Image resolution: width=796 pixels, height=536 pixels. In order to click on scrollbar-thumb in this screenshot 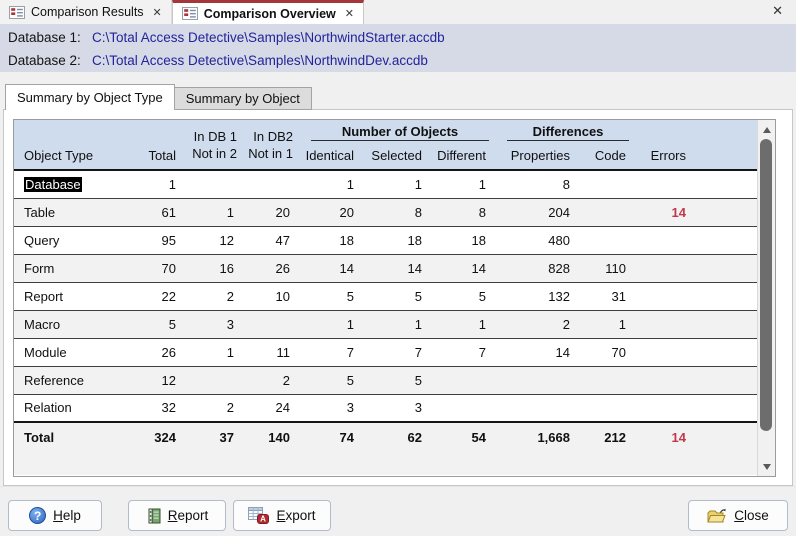, I will do `click(766, 285)`.